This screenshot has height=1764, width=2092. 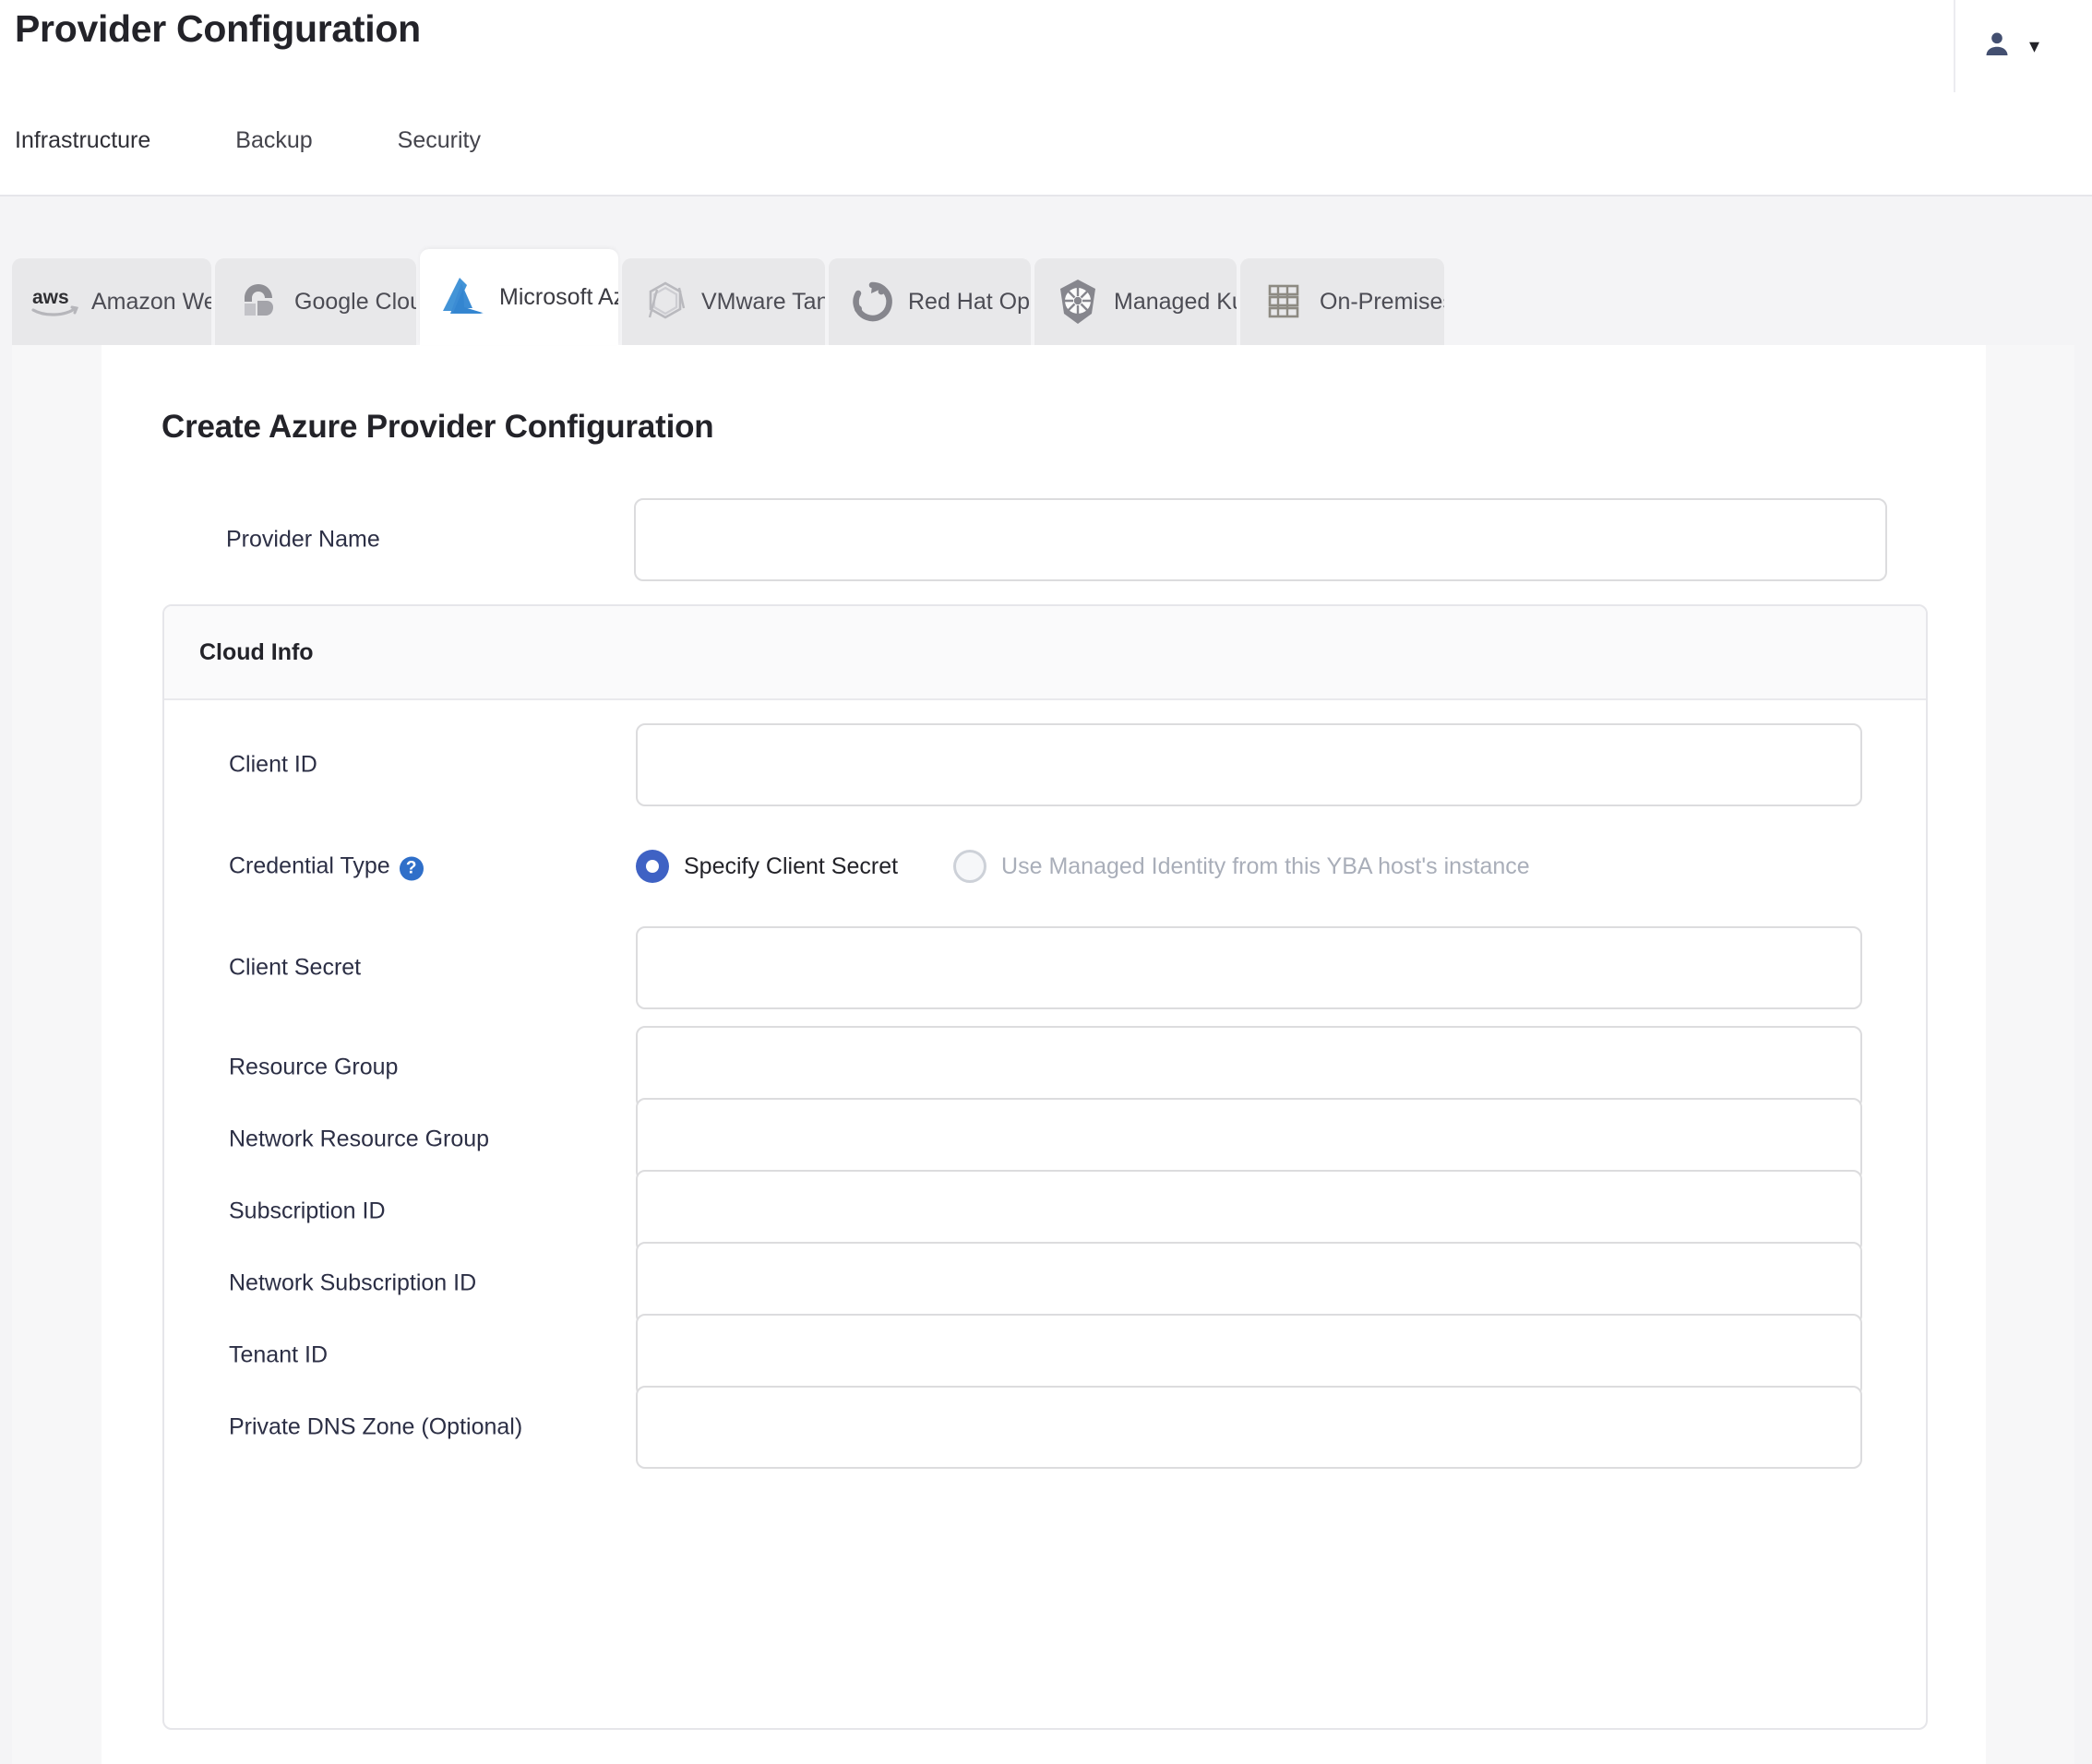 I want to click on provider-tab-vmware-tanzu: VMware Tanzu, so click(x=723, y=301).